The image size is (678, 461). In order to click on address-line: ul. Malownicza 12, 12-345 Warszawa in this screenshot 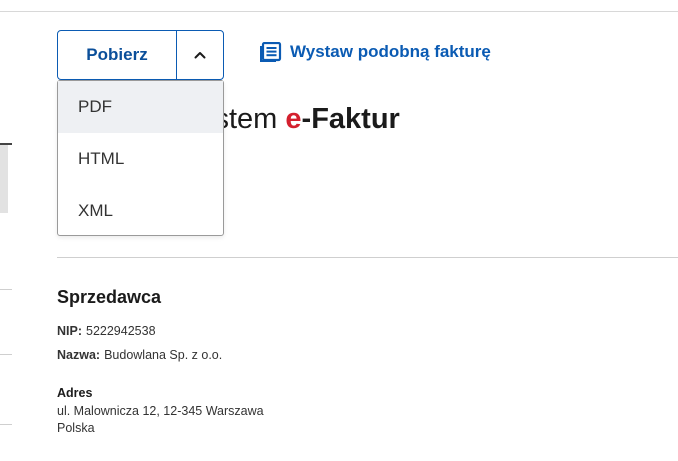, I will do `click(160, 411)`.